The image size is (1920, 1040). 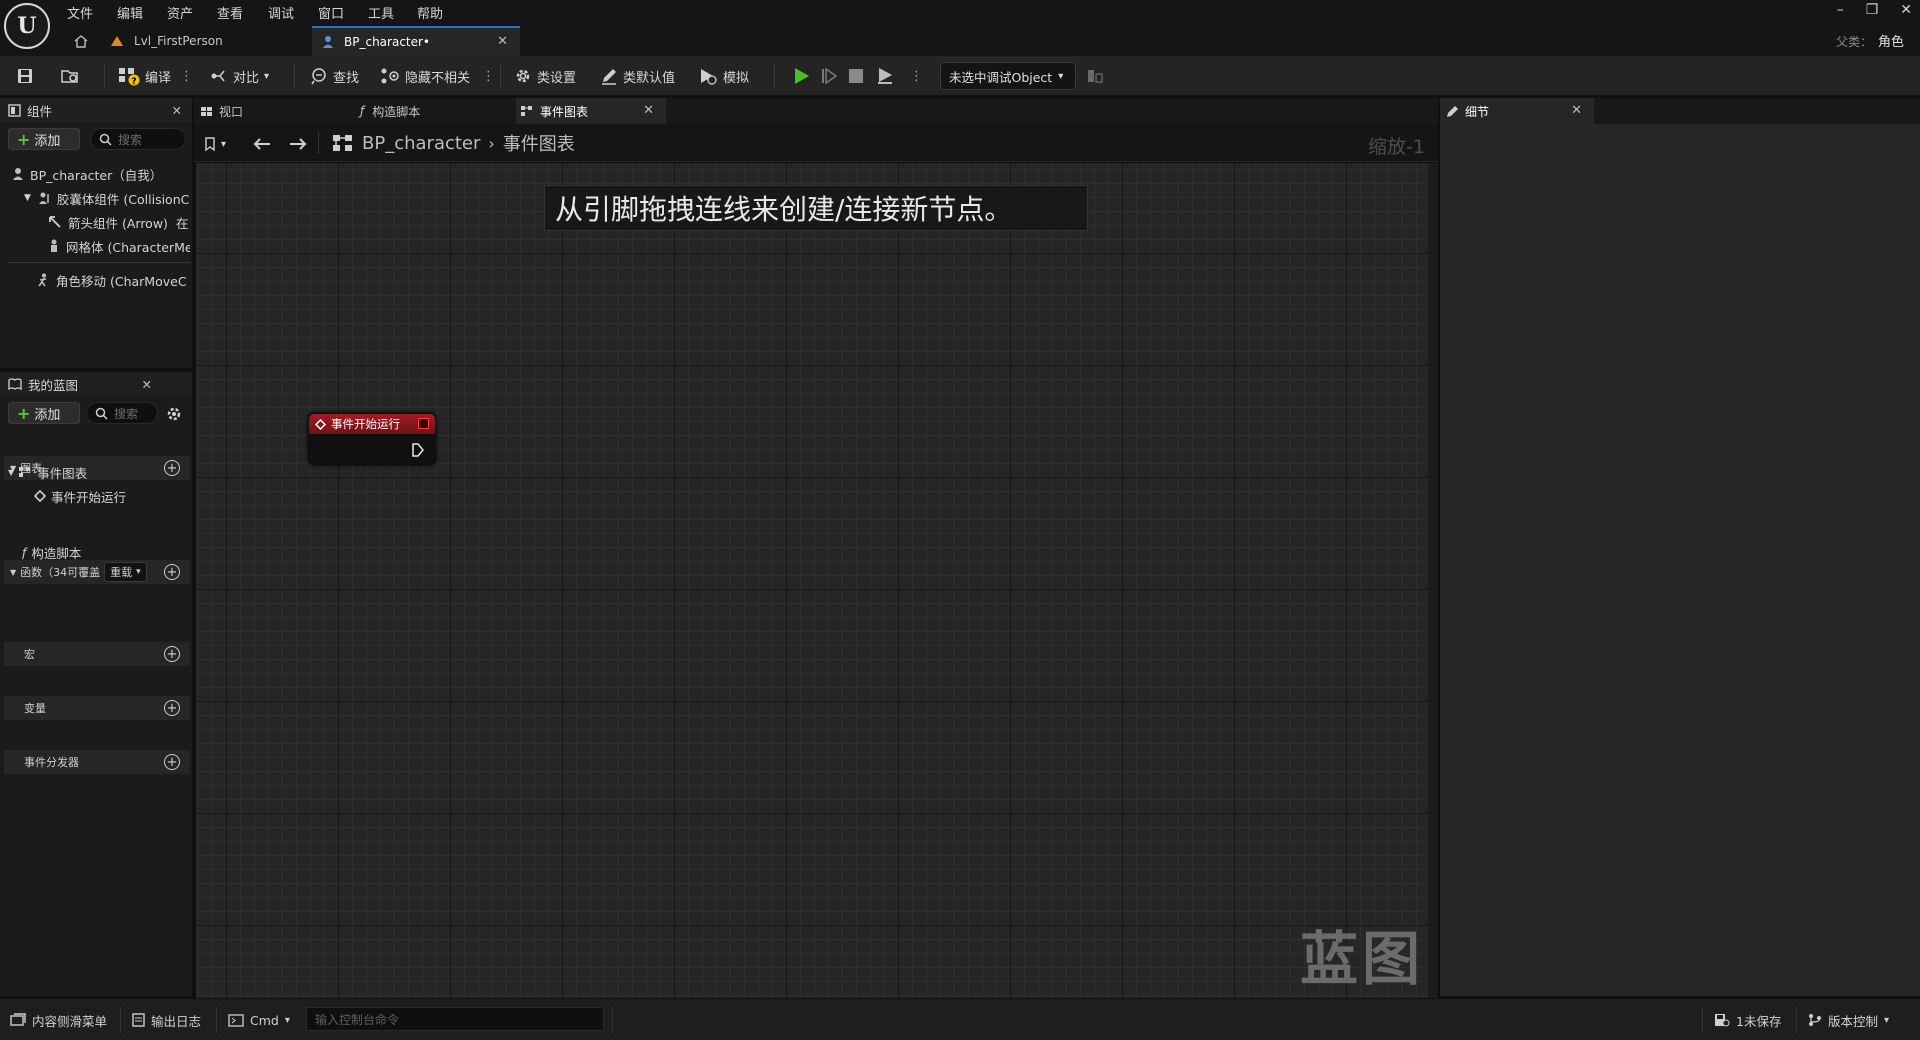 I want to click on component-label: 箭头组件 (Arrow), so click(x=118, y=223).